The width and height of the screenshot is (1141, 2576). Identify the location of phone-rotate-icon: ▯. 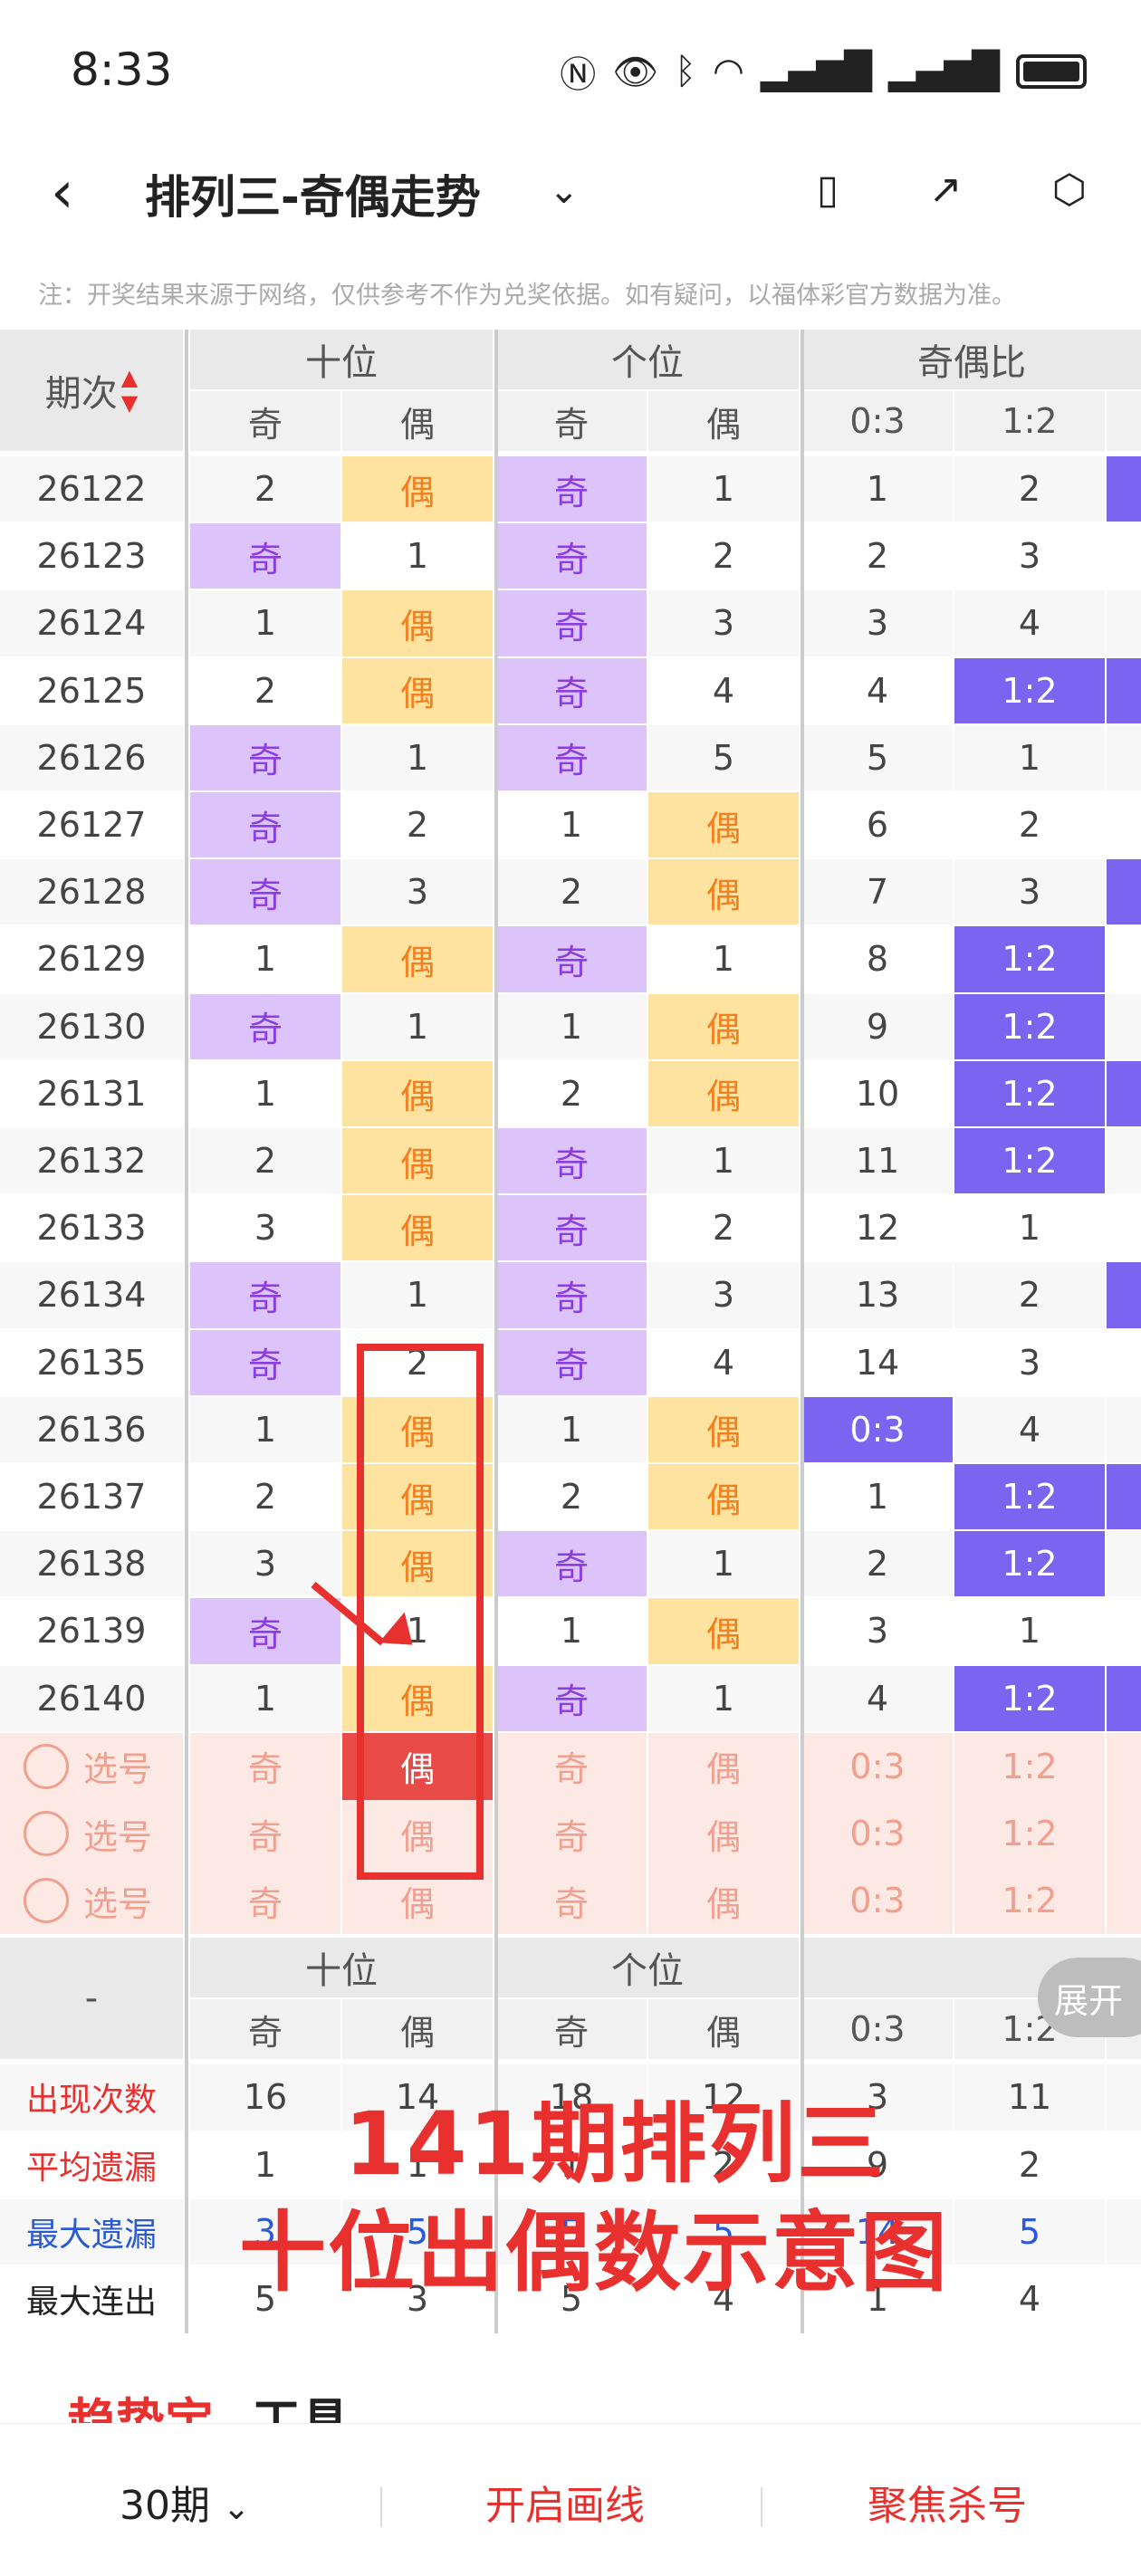
(827, 190).